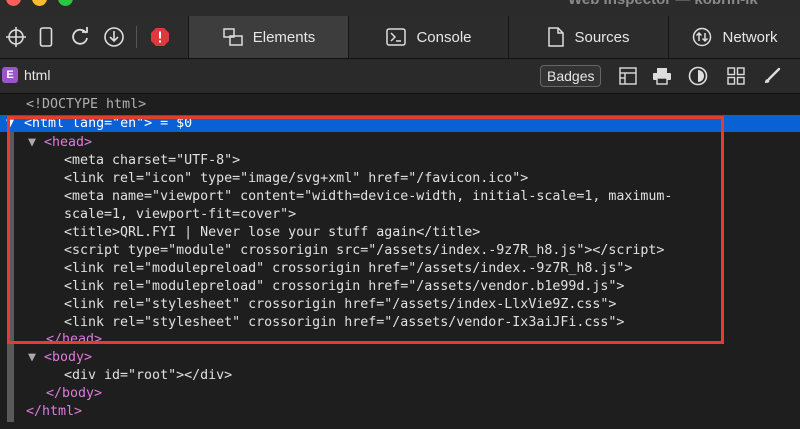 The height and width of the screenshot is (429, 800). What do you see at coordinates (46, 37) in the screenshot?
I see `device-icon` at bounding box center [46, 37].